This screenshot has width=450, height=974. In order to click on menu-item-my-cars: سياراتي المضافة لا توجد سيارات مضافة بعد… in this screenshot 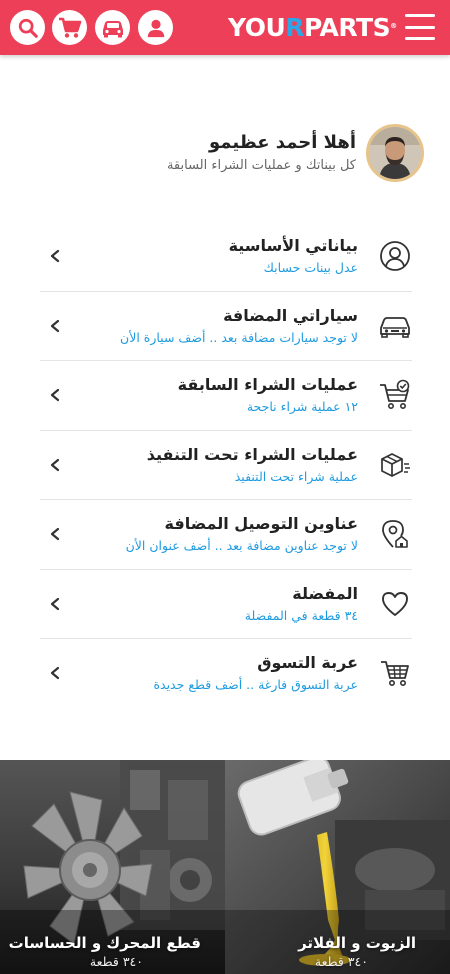, I will do `click(226, 326)`.